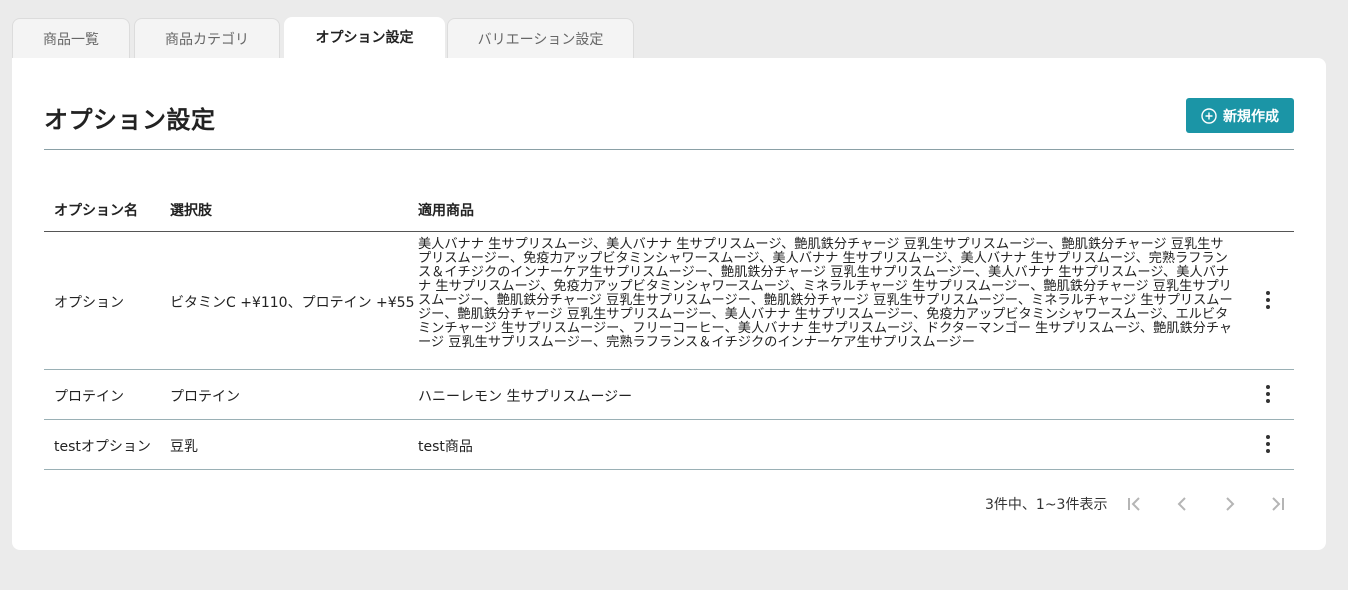 The width and height of the screenshot is (1348, 590). Describe the element at coordinates (669, 395) in the screenshot. I see `table-row: プロテイン プロテイン ハニーレモン 生サプリスムージー` at that location.